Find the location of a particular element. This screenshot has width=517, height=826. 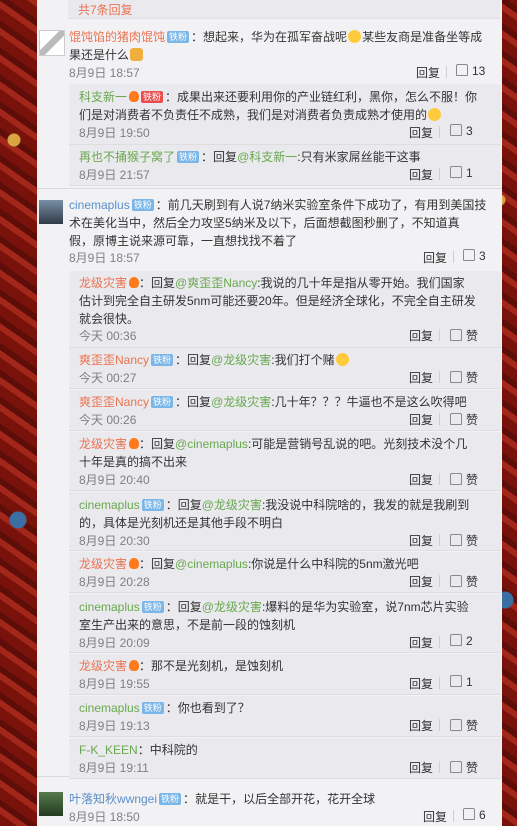

reply-username: F-K_KEEN is located at coordinates (108, 750).